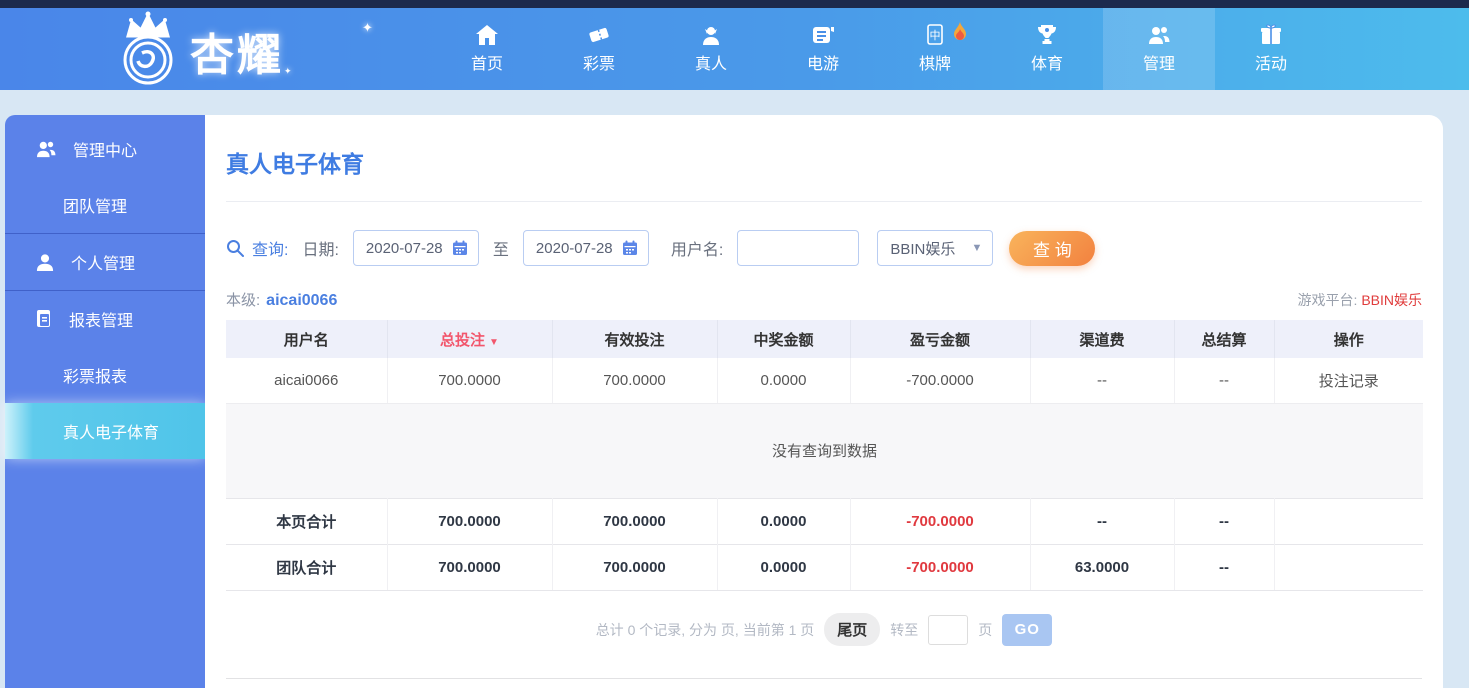 The image size is (1469, 688). Describe the element at coordinates (1047, 34) in the screenshot. I see `trophy-icon` at that location.